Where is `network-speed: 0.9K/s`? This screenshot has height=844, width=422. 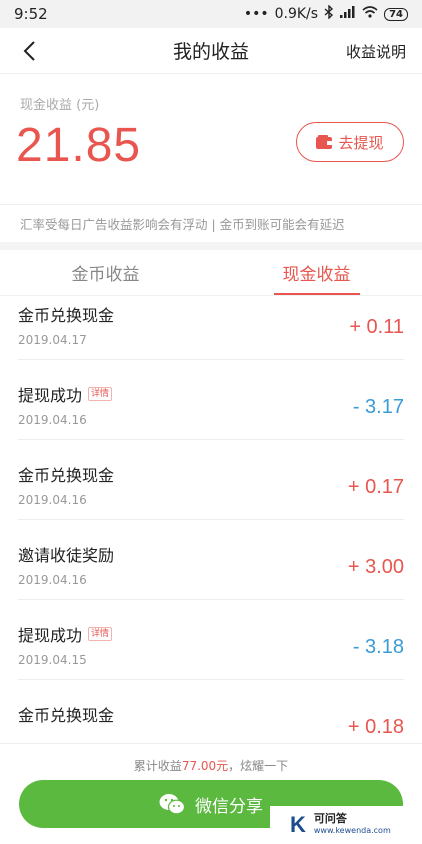 network-speed: 0.9K/s is located at coordinates (296, 14).